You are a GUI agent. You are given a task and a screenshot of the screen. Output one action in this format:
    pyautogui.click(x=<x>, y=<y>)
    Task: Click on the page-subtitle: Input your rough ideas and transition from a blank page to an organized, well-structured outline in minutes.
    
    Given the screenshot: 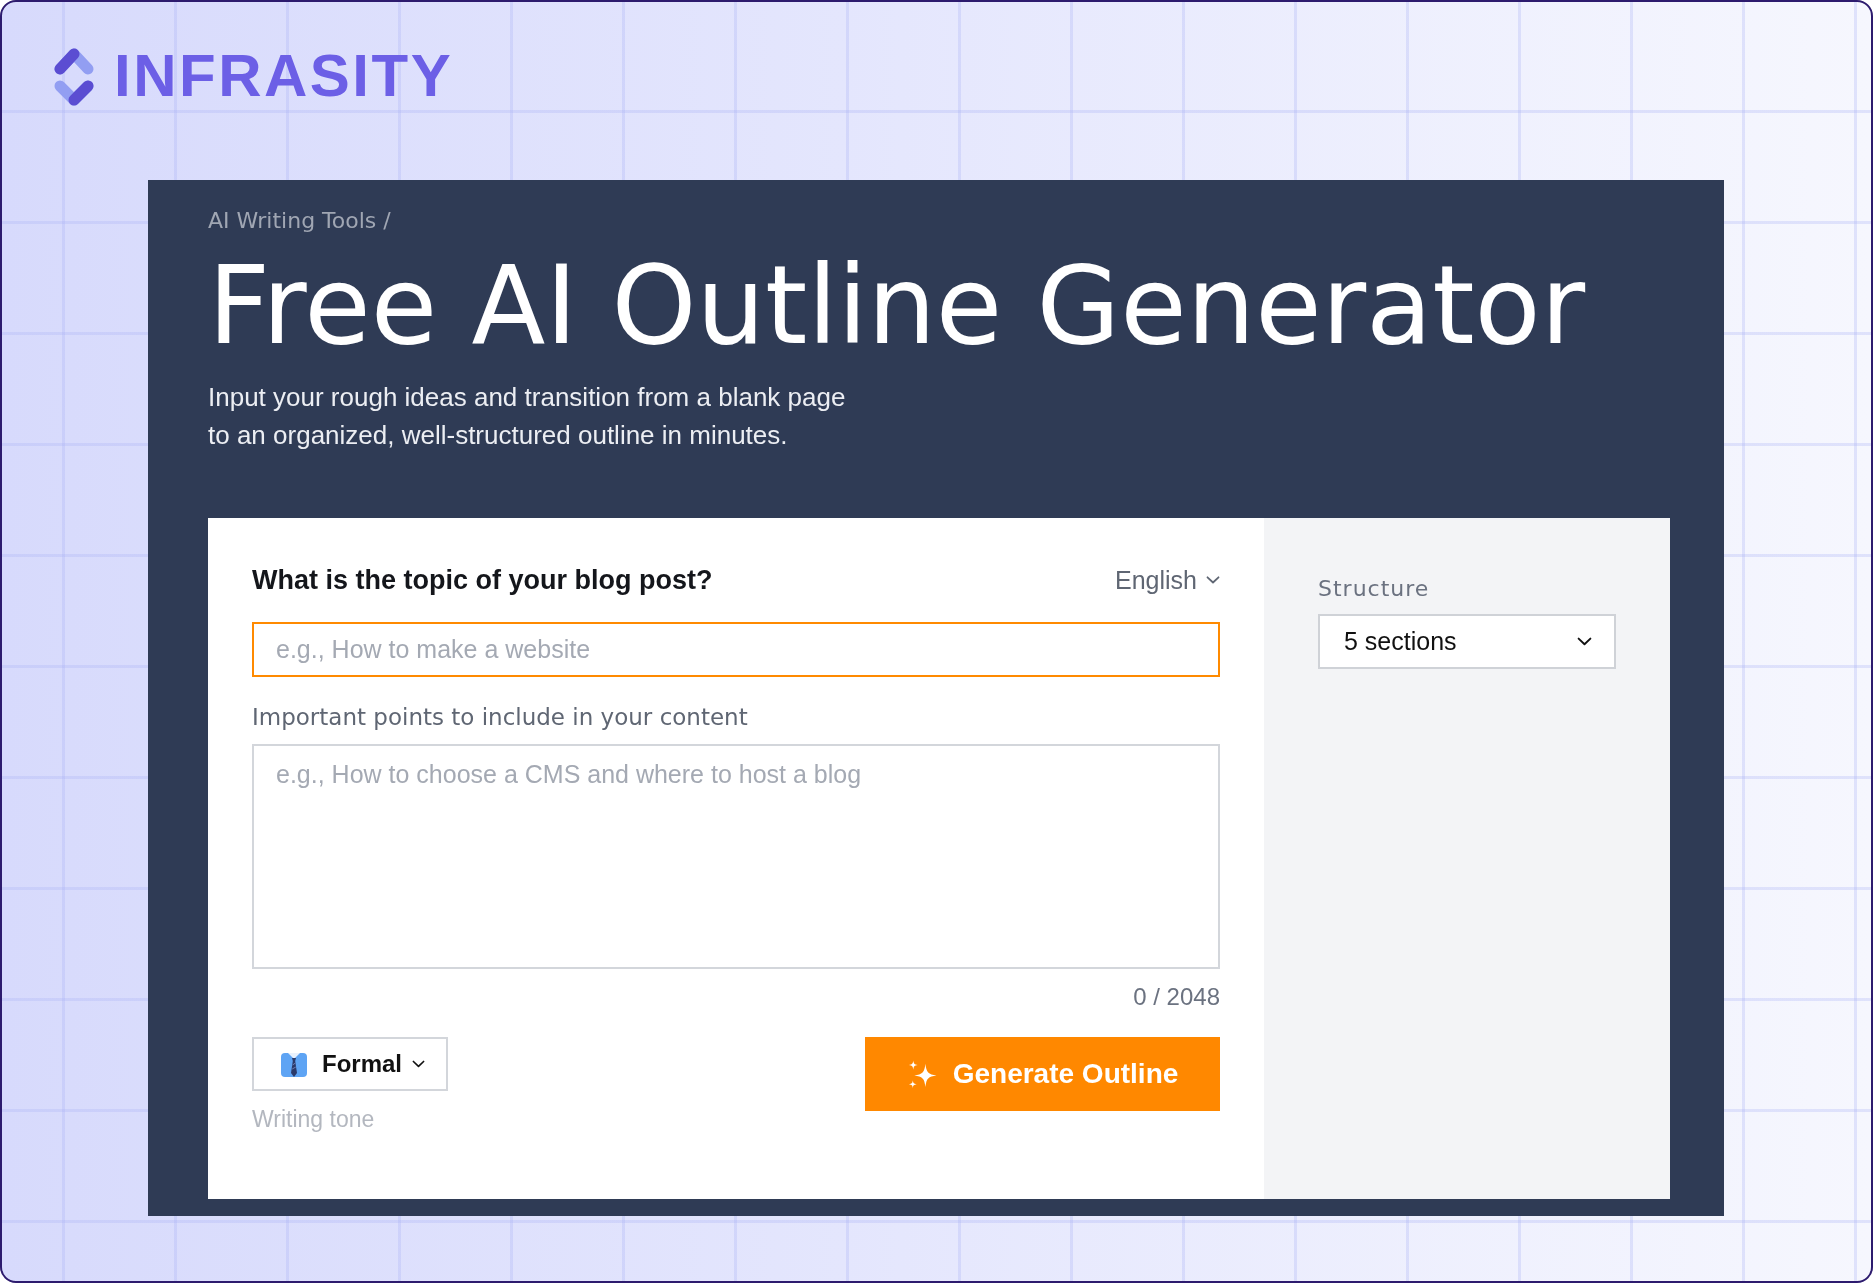 What is the action you would take?
    pyautogui.click(x=527, y=416)
    